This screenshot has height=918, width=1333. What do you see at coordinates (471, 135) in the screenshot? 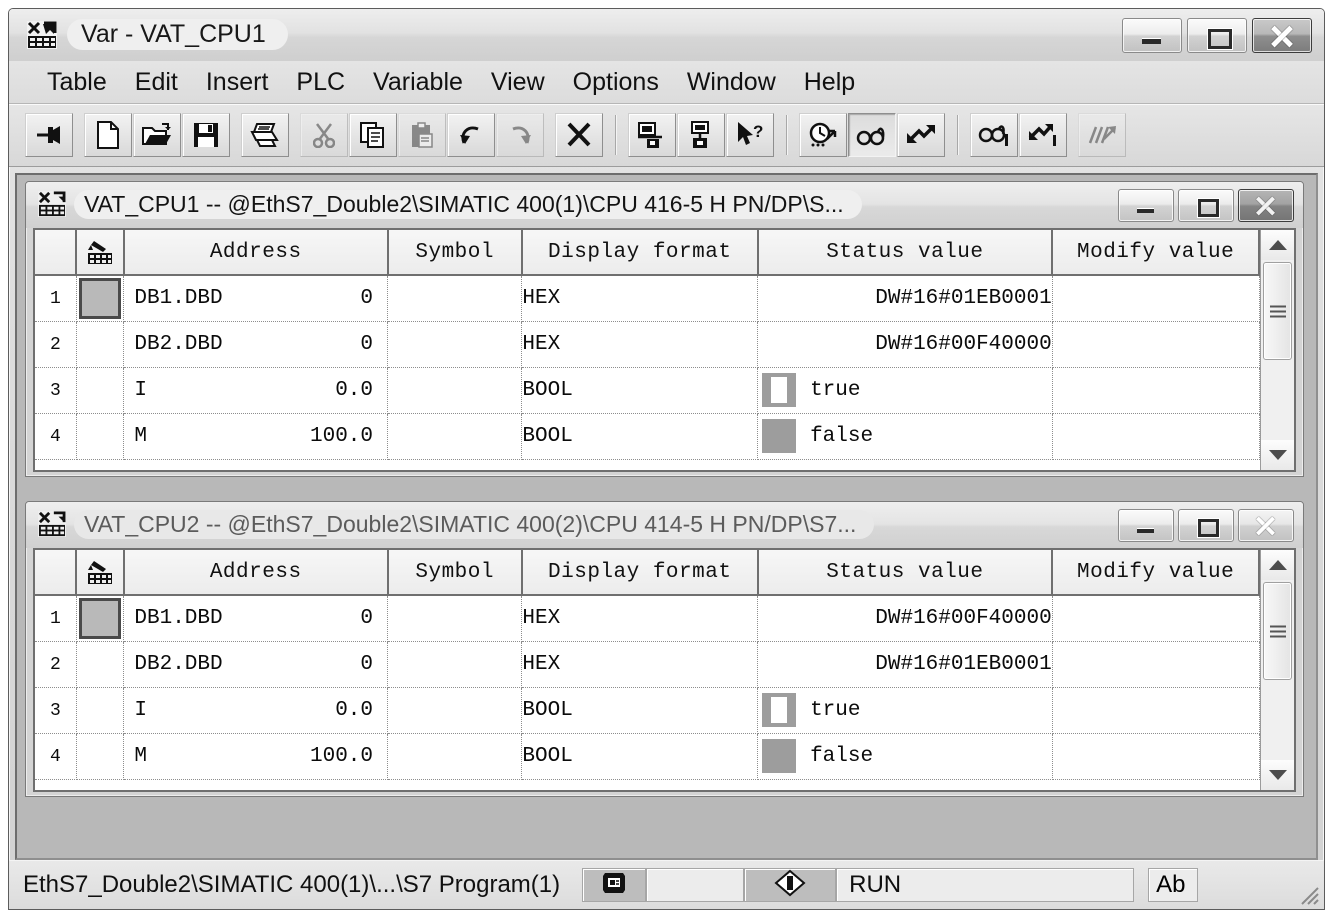
I see `undo-button` at bounding box center [471, 135].